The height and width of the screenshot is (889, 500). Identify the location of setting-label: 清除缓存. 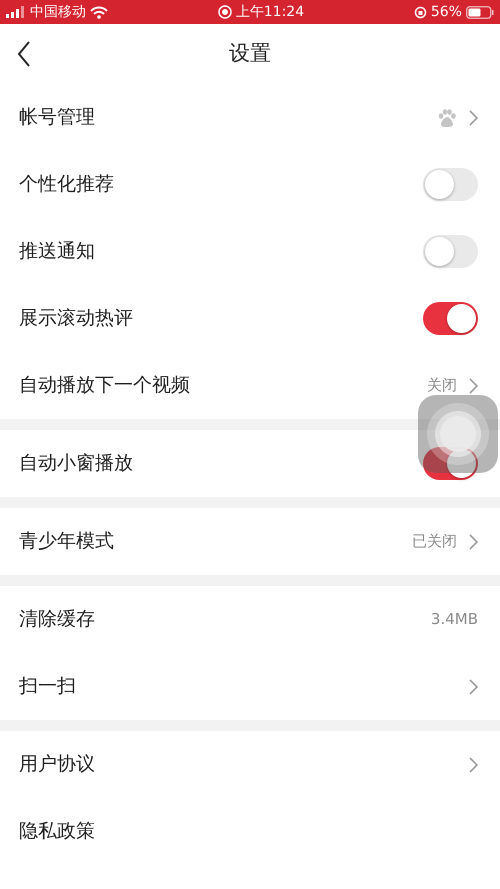
(57, 619).